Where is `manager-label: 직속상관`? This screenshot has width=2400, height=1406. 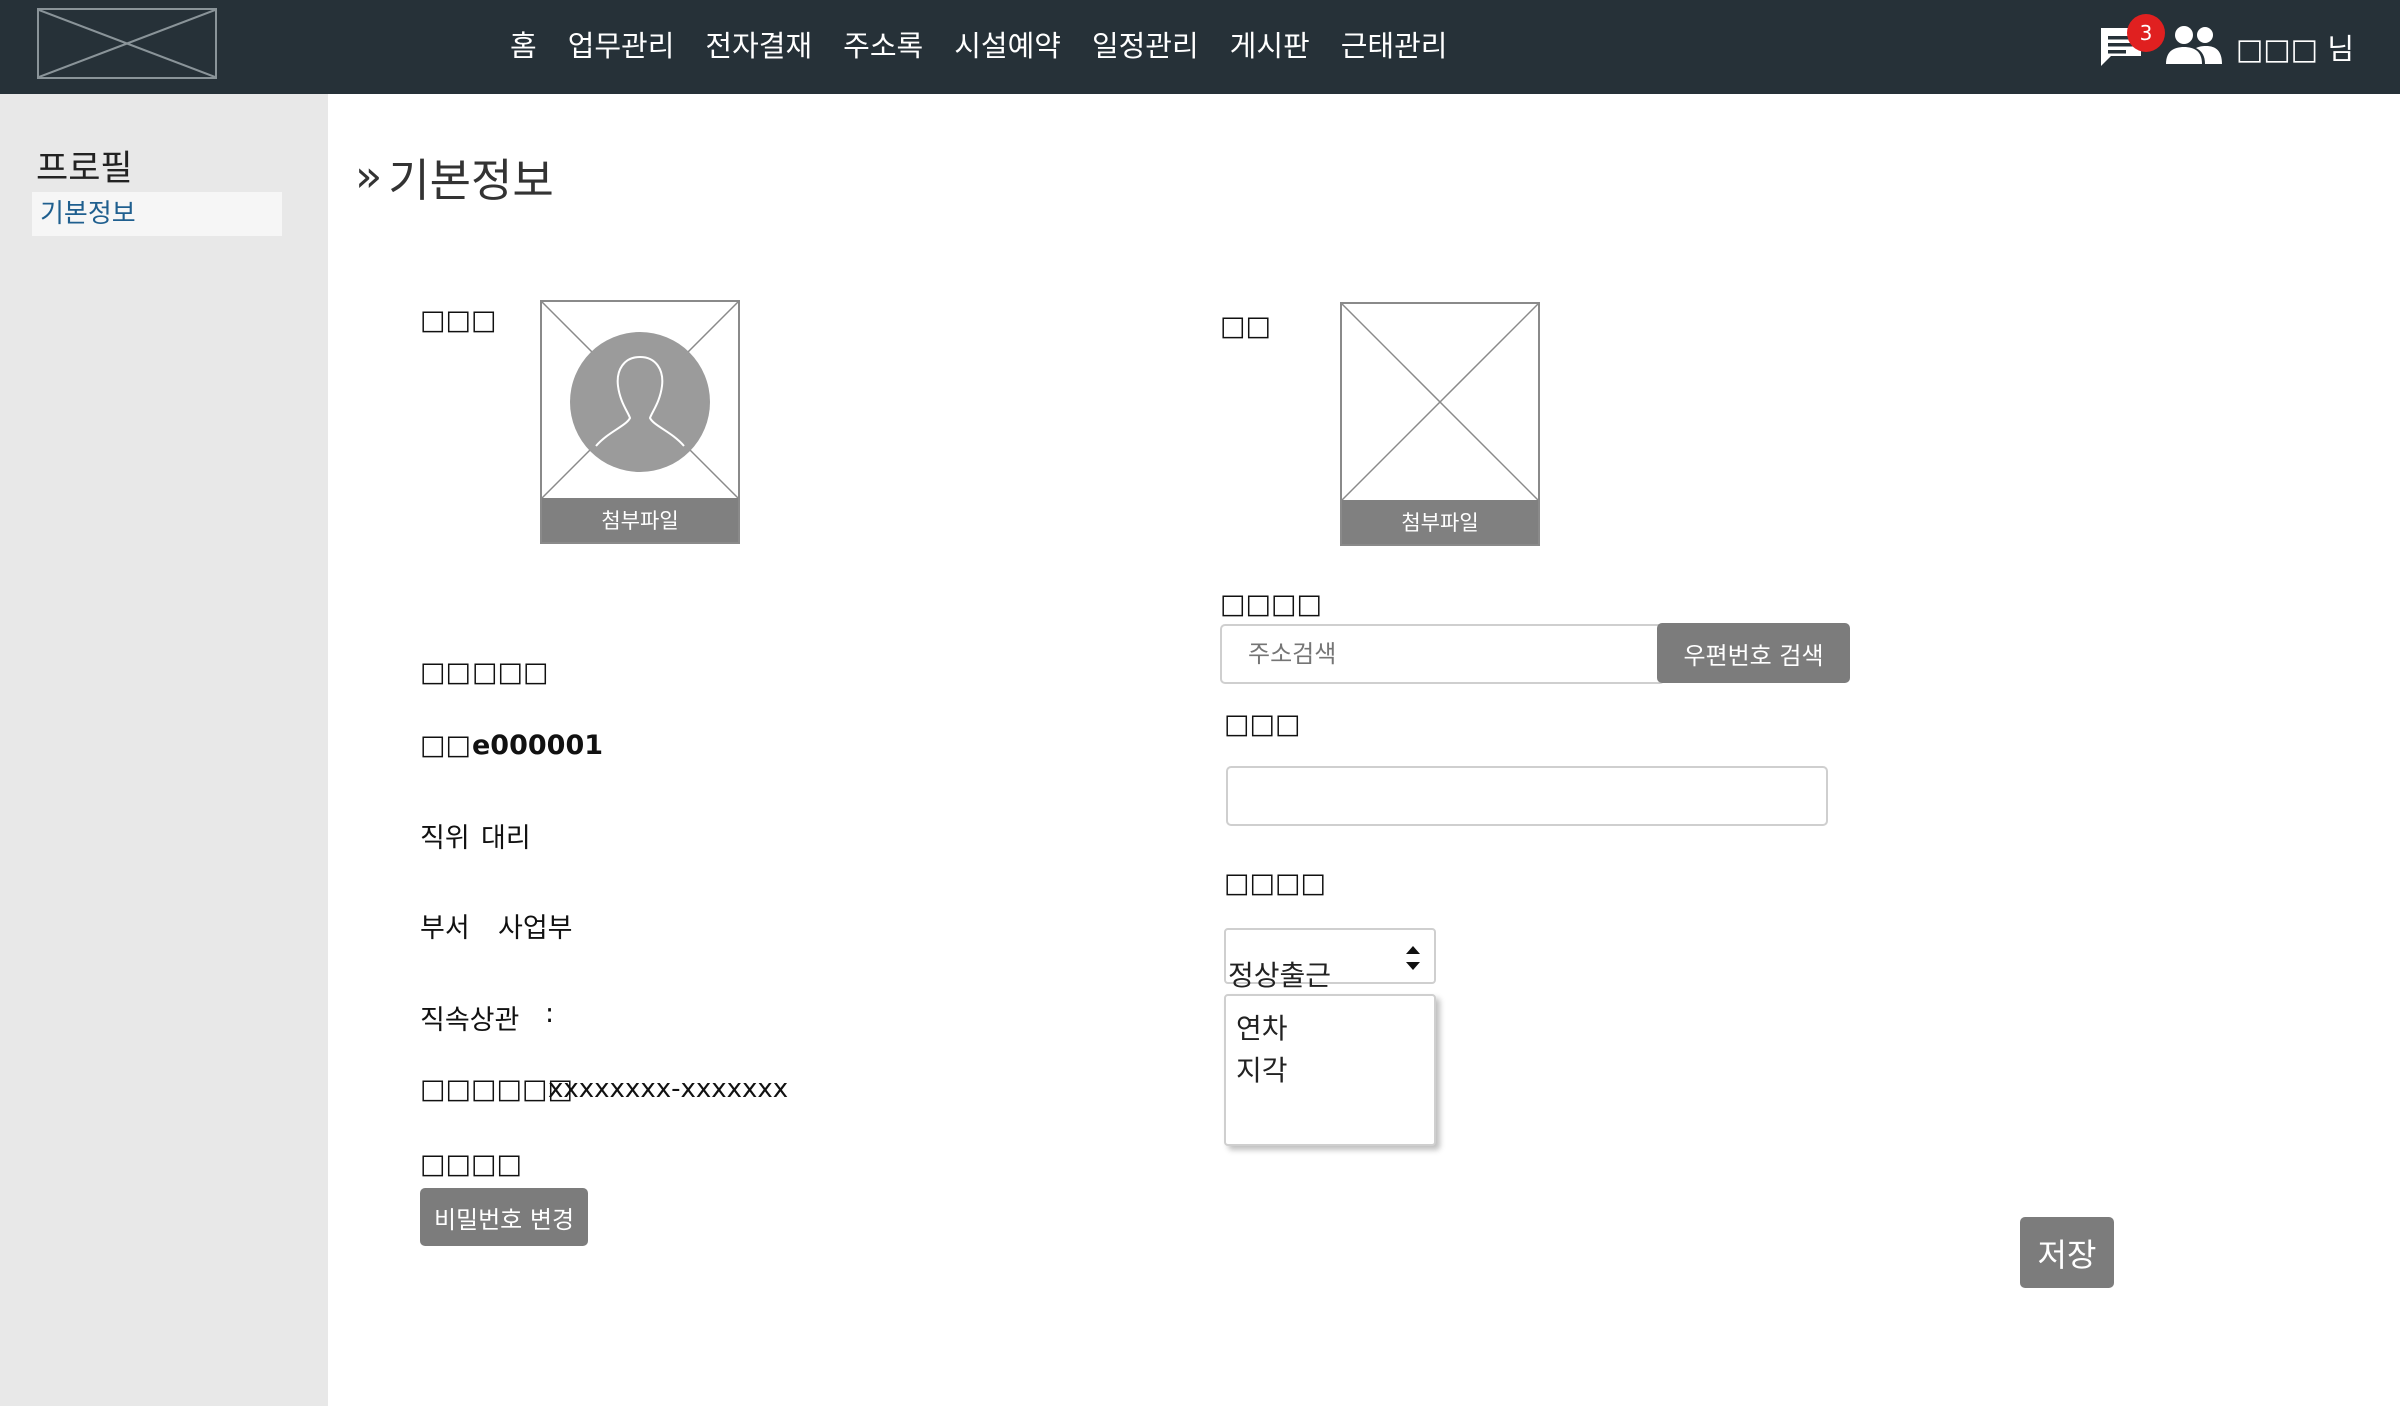 manager-label: 직속상관 is located at coordinates (470, 1020).